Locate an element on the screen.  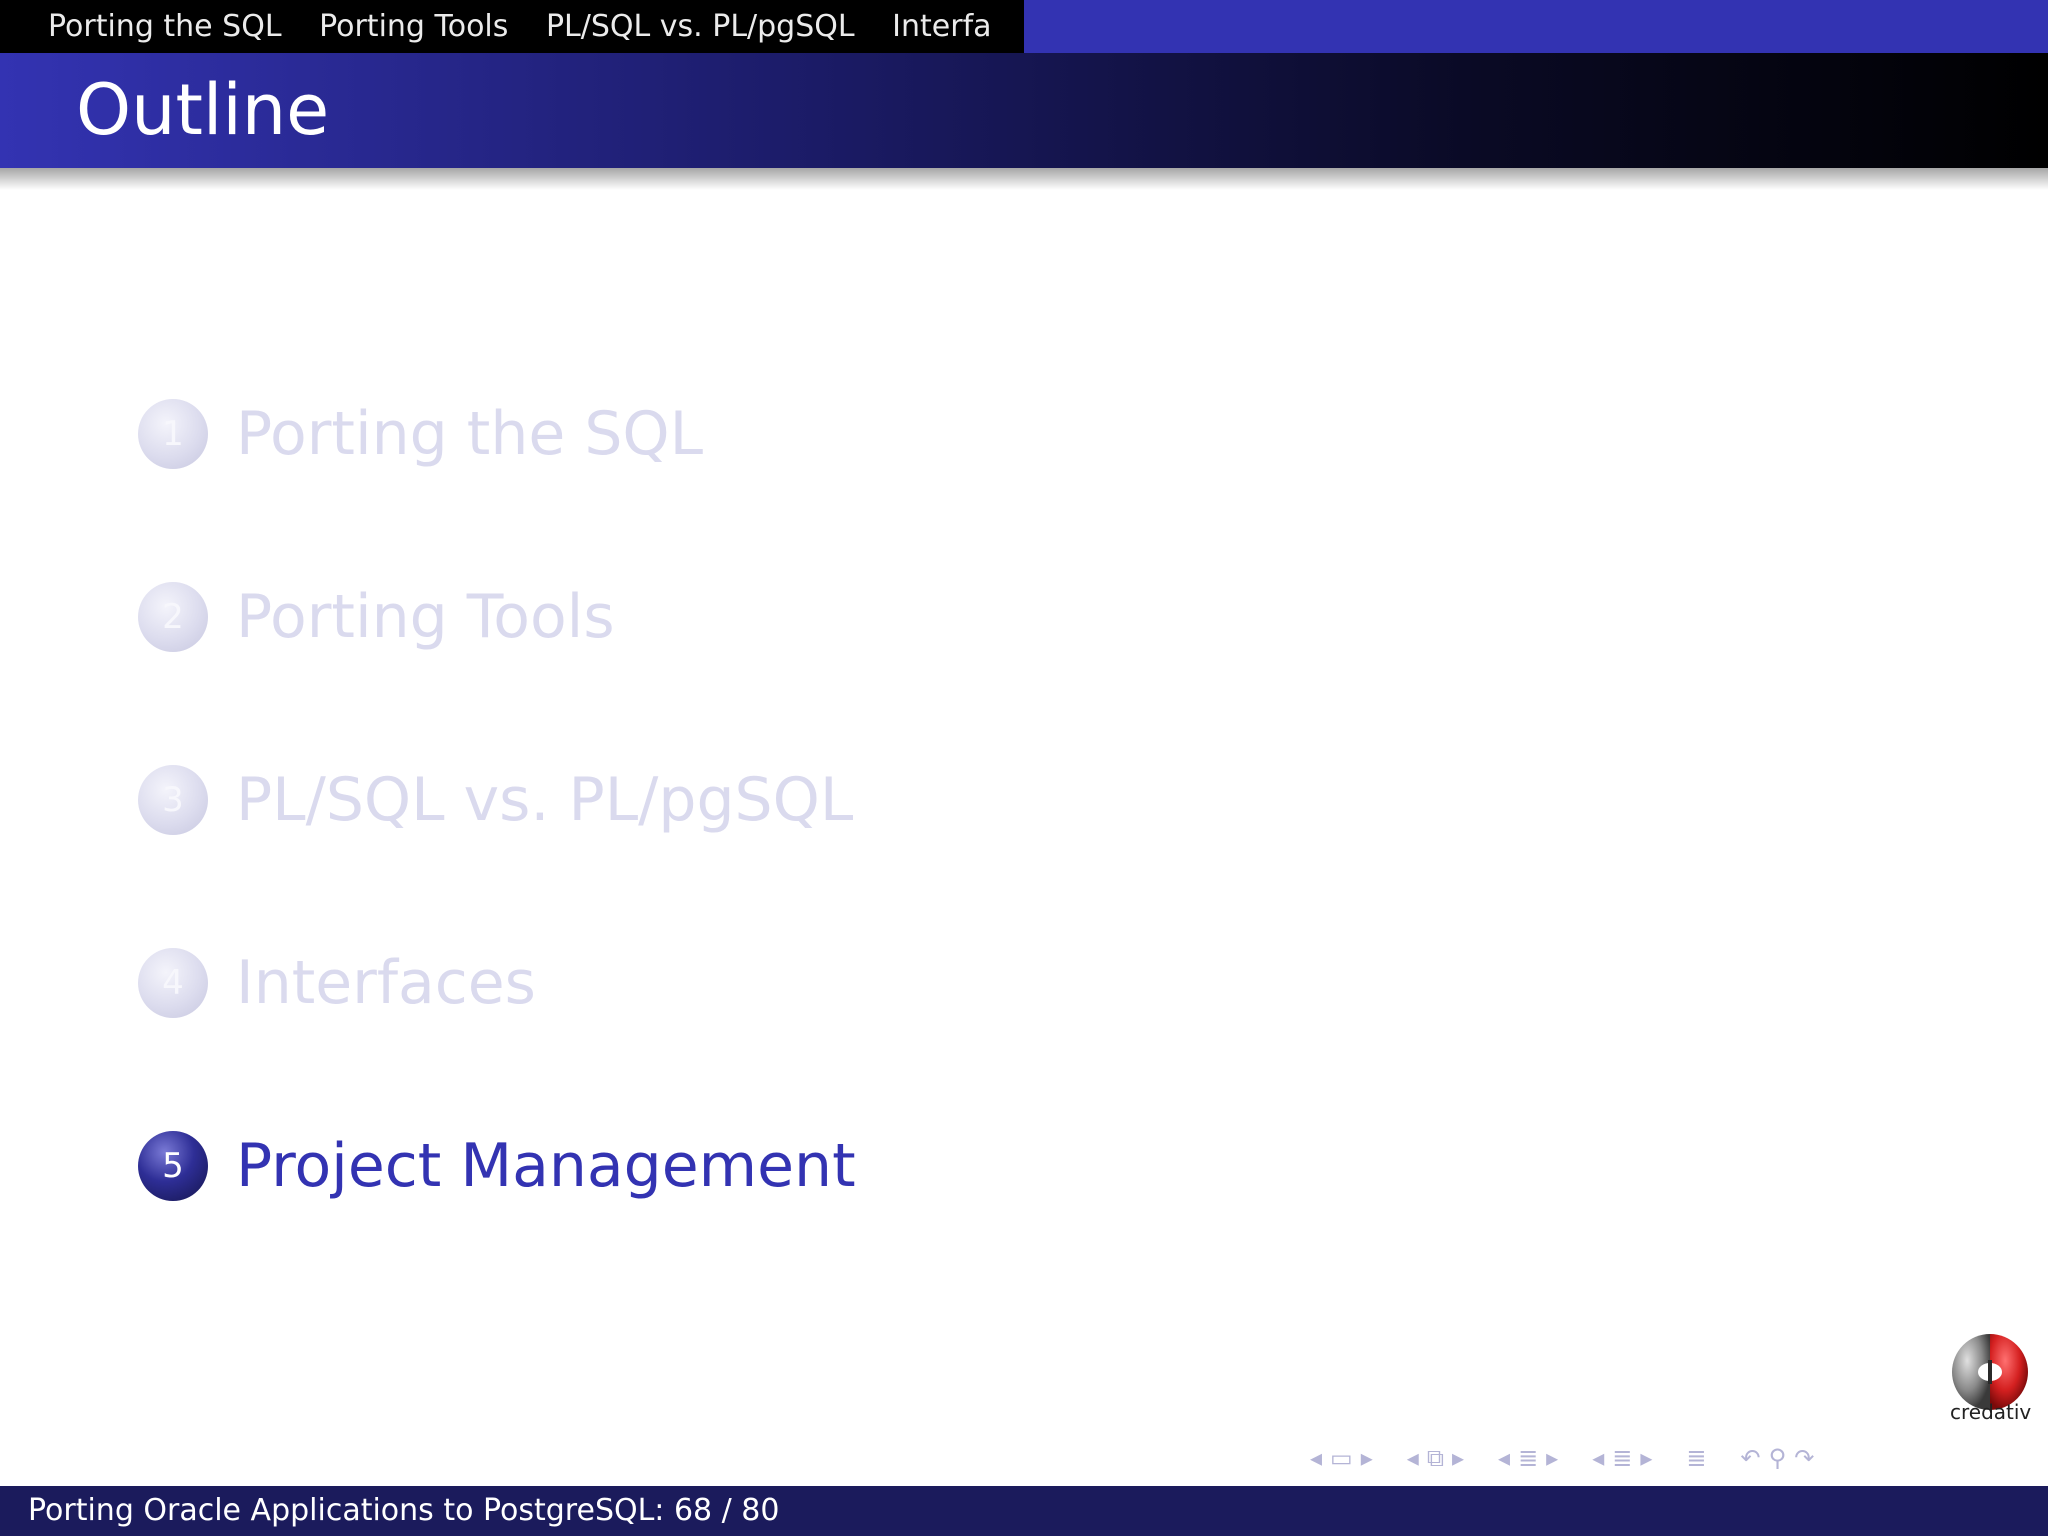
prev-document-icon: ◂ is located at coordinates (1598, 1458).